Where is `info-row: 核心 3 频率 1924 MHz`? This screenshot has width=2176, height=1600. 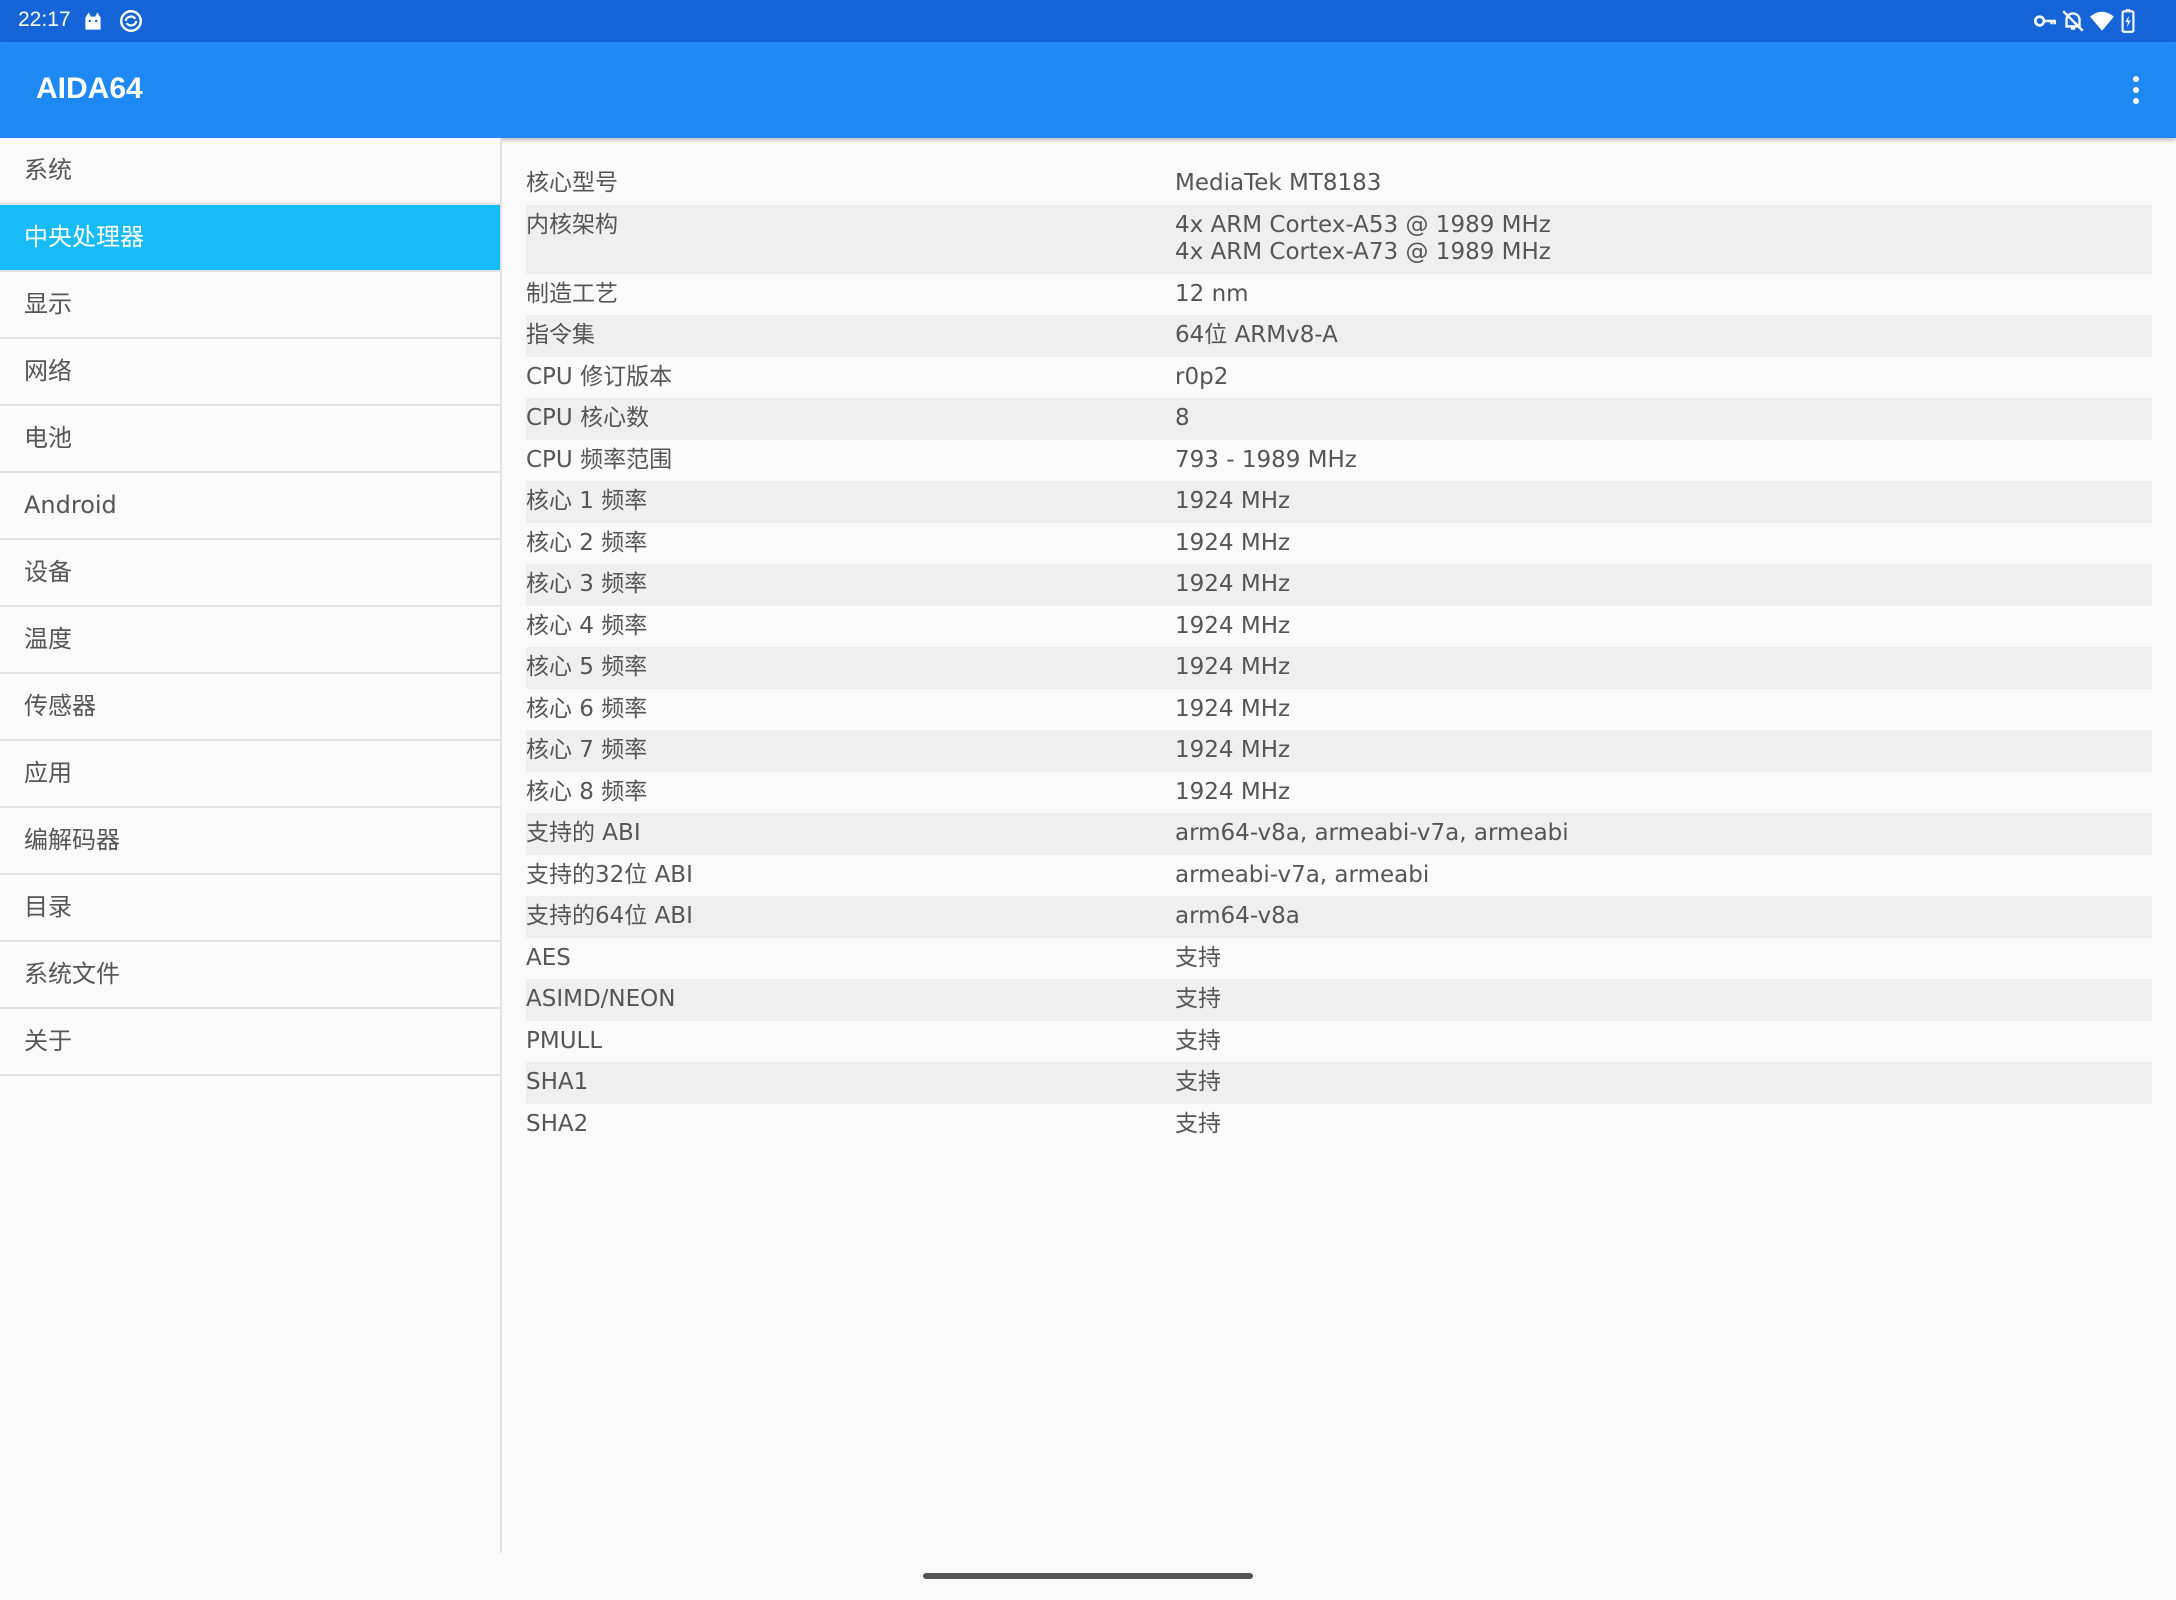 info-row: 核心 3 频率 1924 MHz is located at coordinates (1339, 585).